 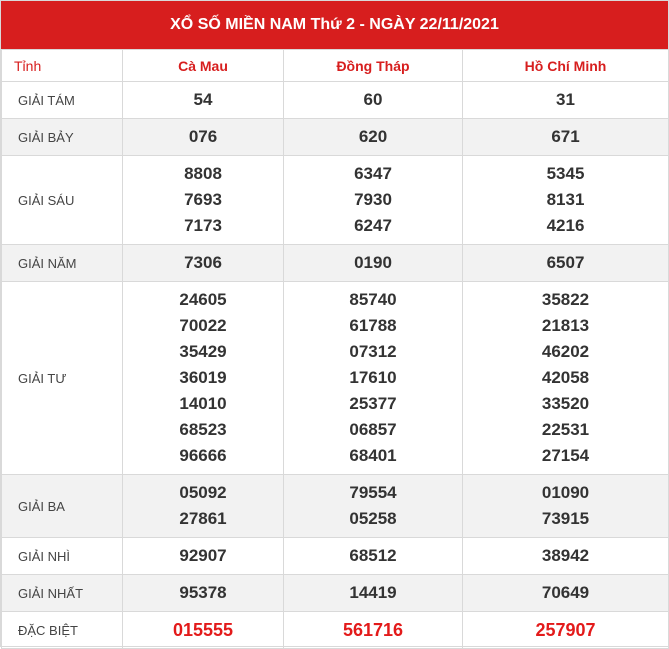 I want to click on prize-label: GIẢI TƯ, so click(x=62, y=378).